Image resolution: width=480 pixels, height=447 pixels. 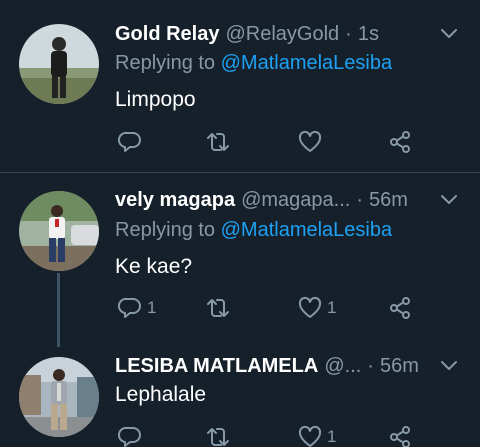 I want to click on tweet-header: Gold Relay @RelayGold · 1s, so click(x=277, y=34).